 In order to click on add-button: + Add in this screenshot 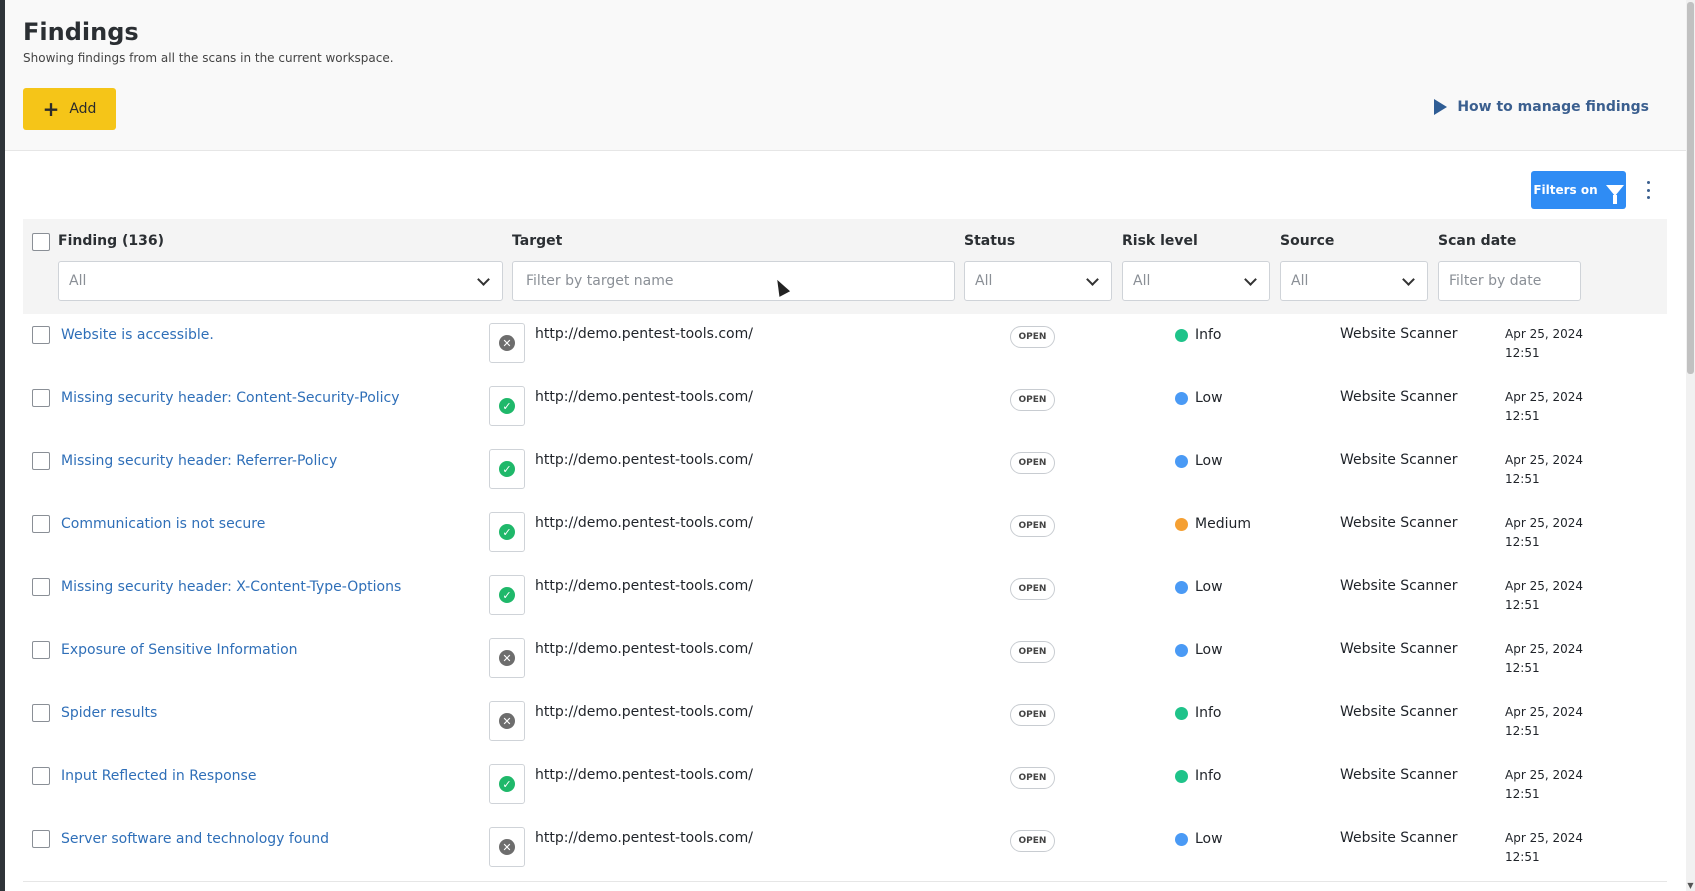, I will do `click(69, 109)`.